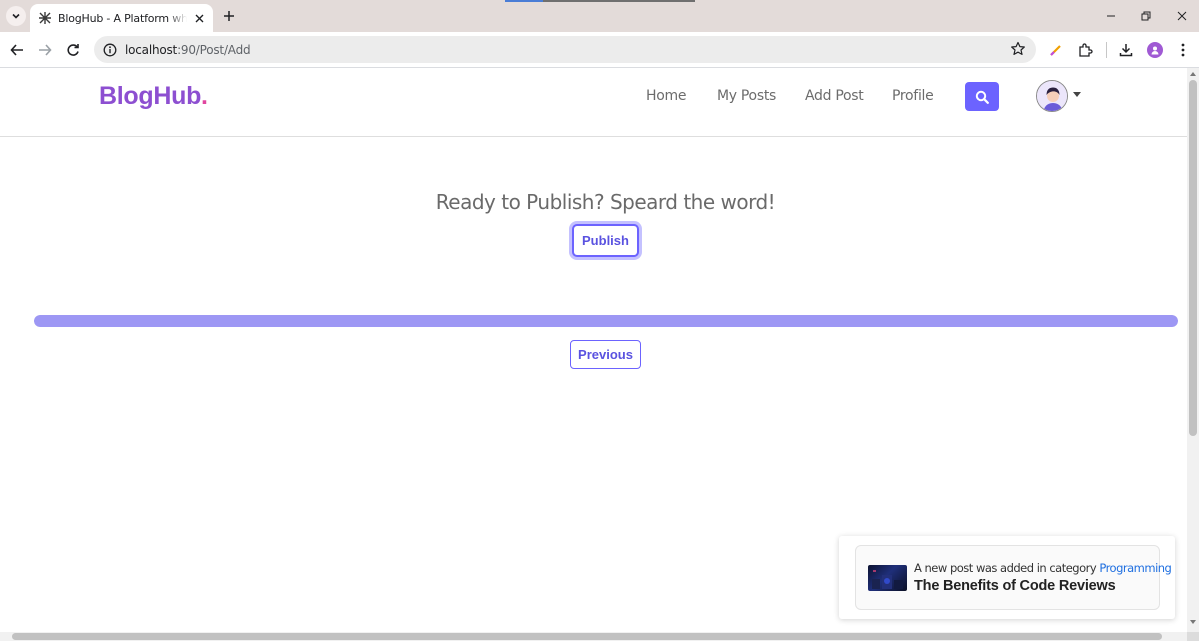  Describe the element at coordinates (151, 49) in the screenshot. I see `url-host: localhost` at that location.